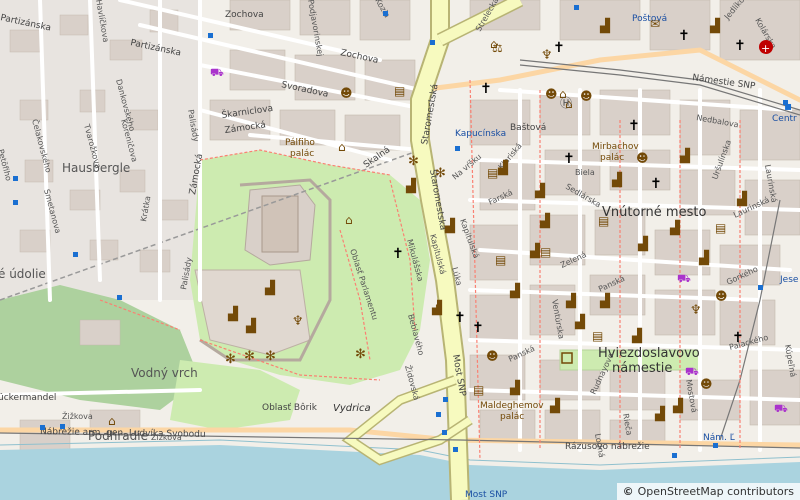  I want to click on street-gorkeho: Gorkého, so click(742, 274).